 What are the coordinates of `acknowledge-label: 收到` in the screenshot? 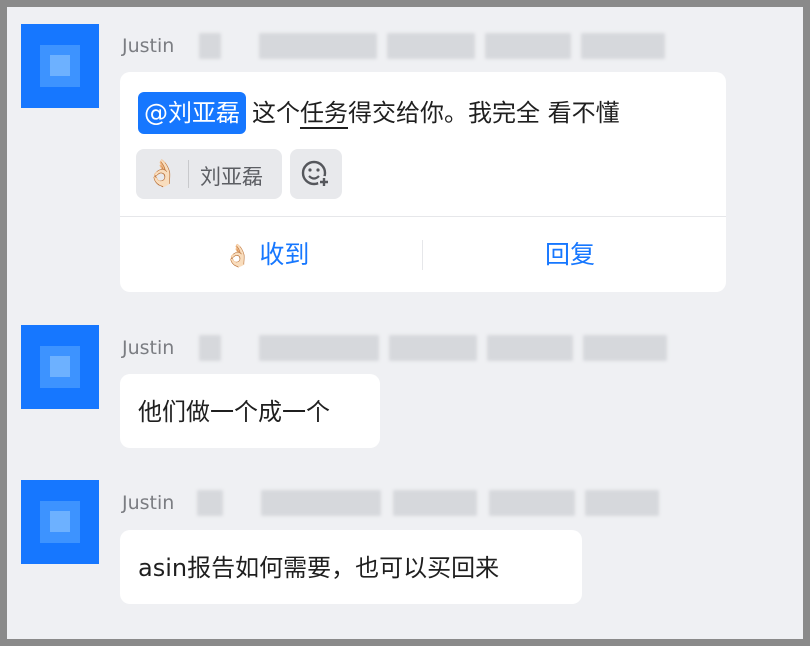 It's located at (284, 254).